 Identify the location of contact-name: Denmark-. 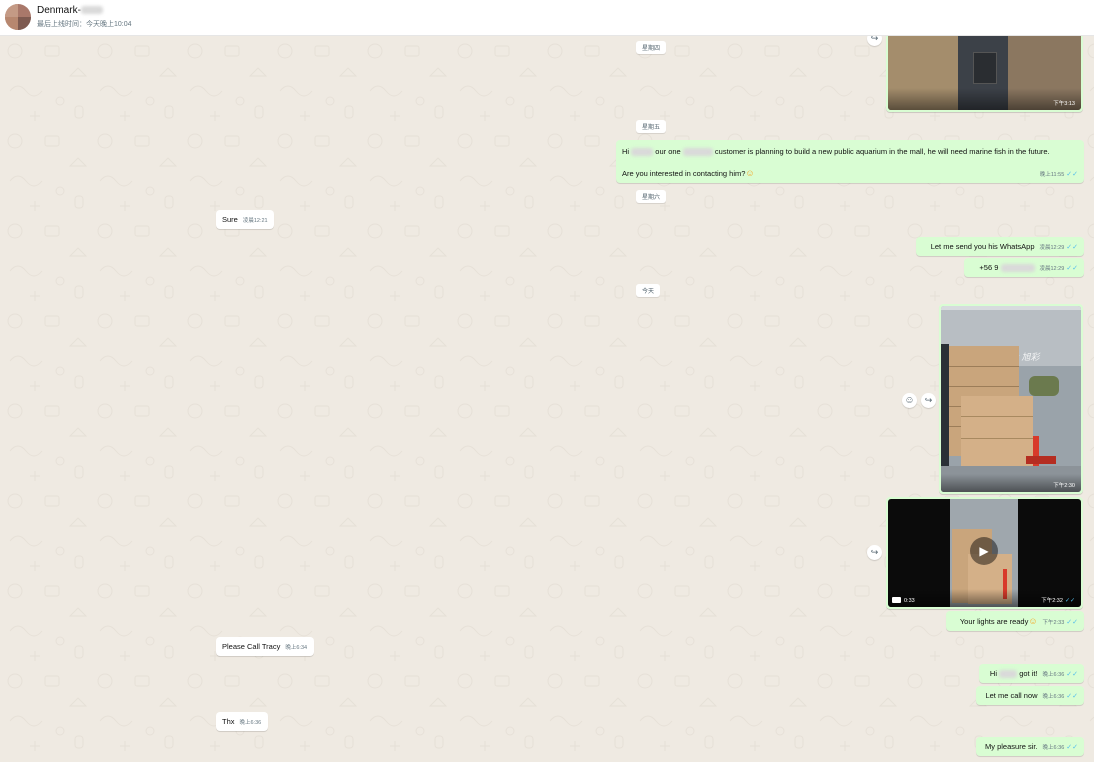
(70, 10).